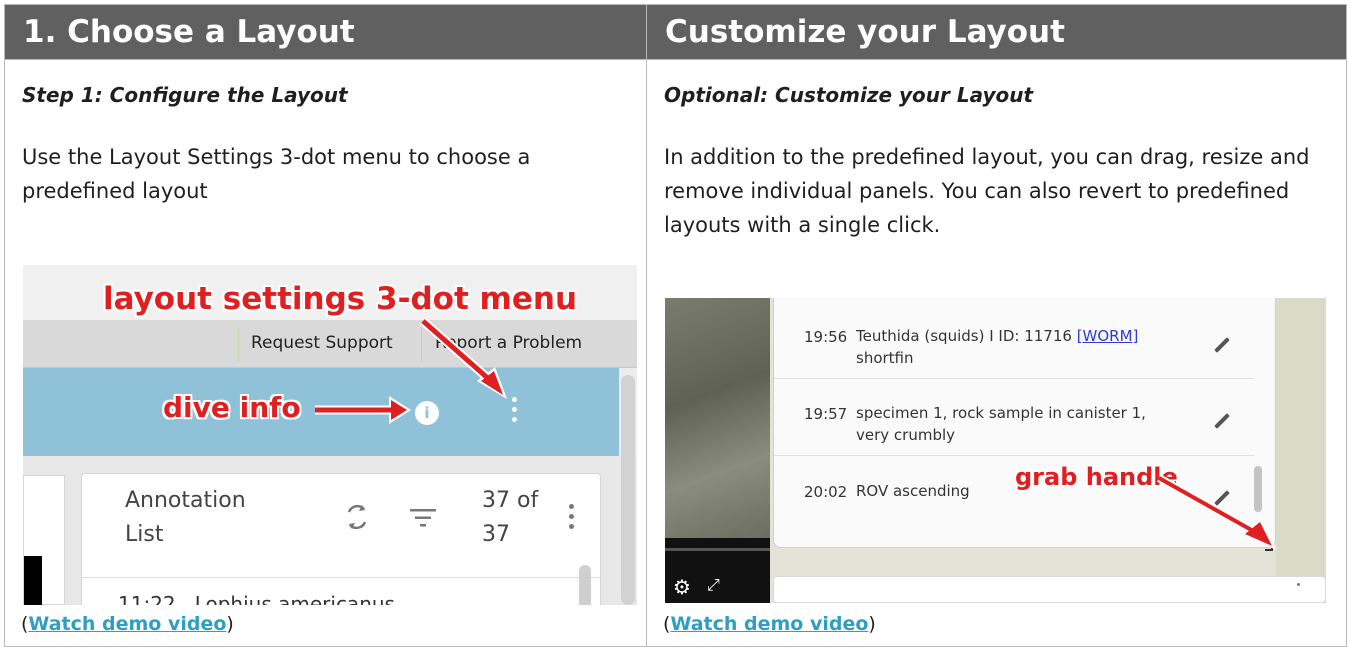 The width and height of the screenshot is (1351, 647). What do you see at coordinates (185, 517) in the screenshot?
I see `annotation-list-title: Annotation List` at bounding box center [185, 517].